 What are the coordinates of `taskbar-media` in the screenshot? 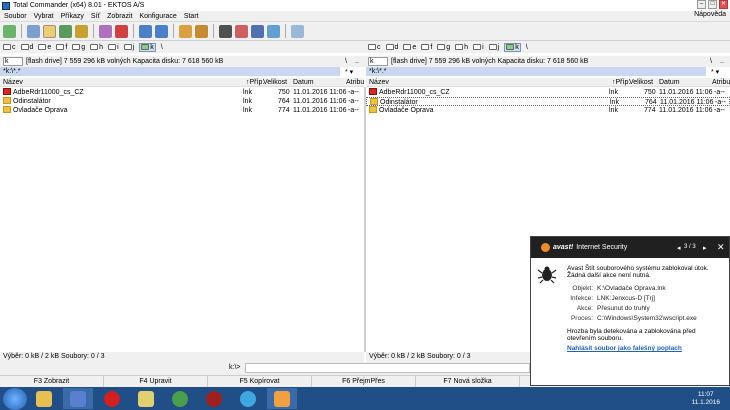 It's located at (214, 398).